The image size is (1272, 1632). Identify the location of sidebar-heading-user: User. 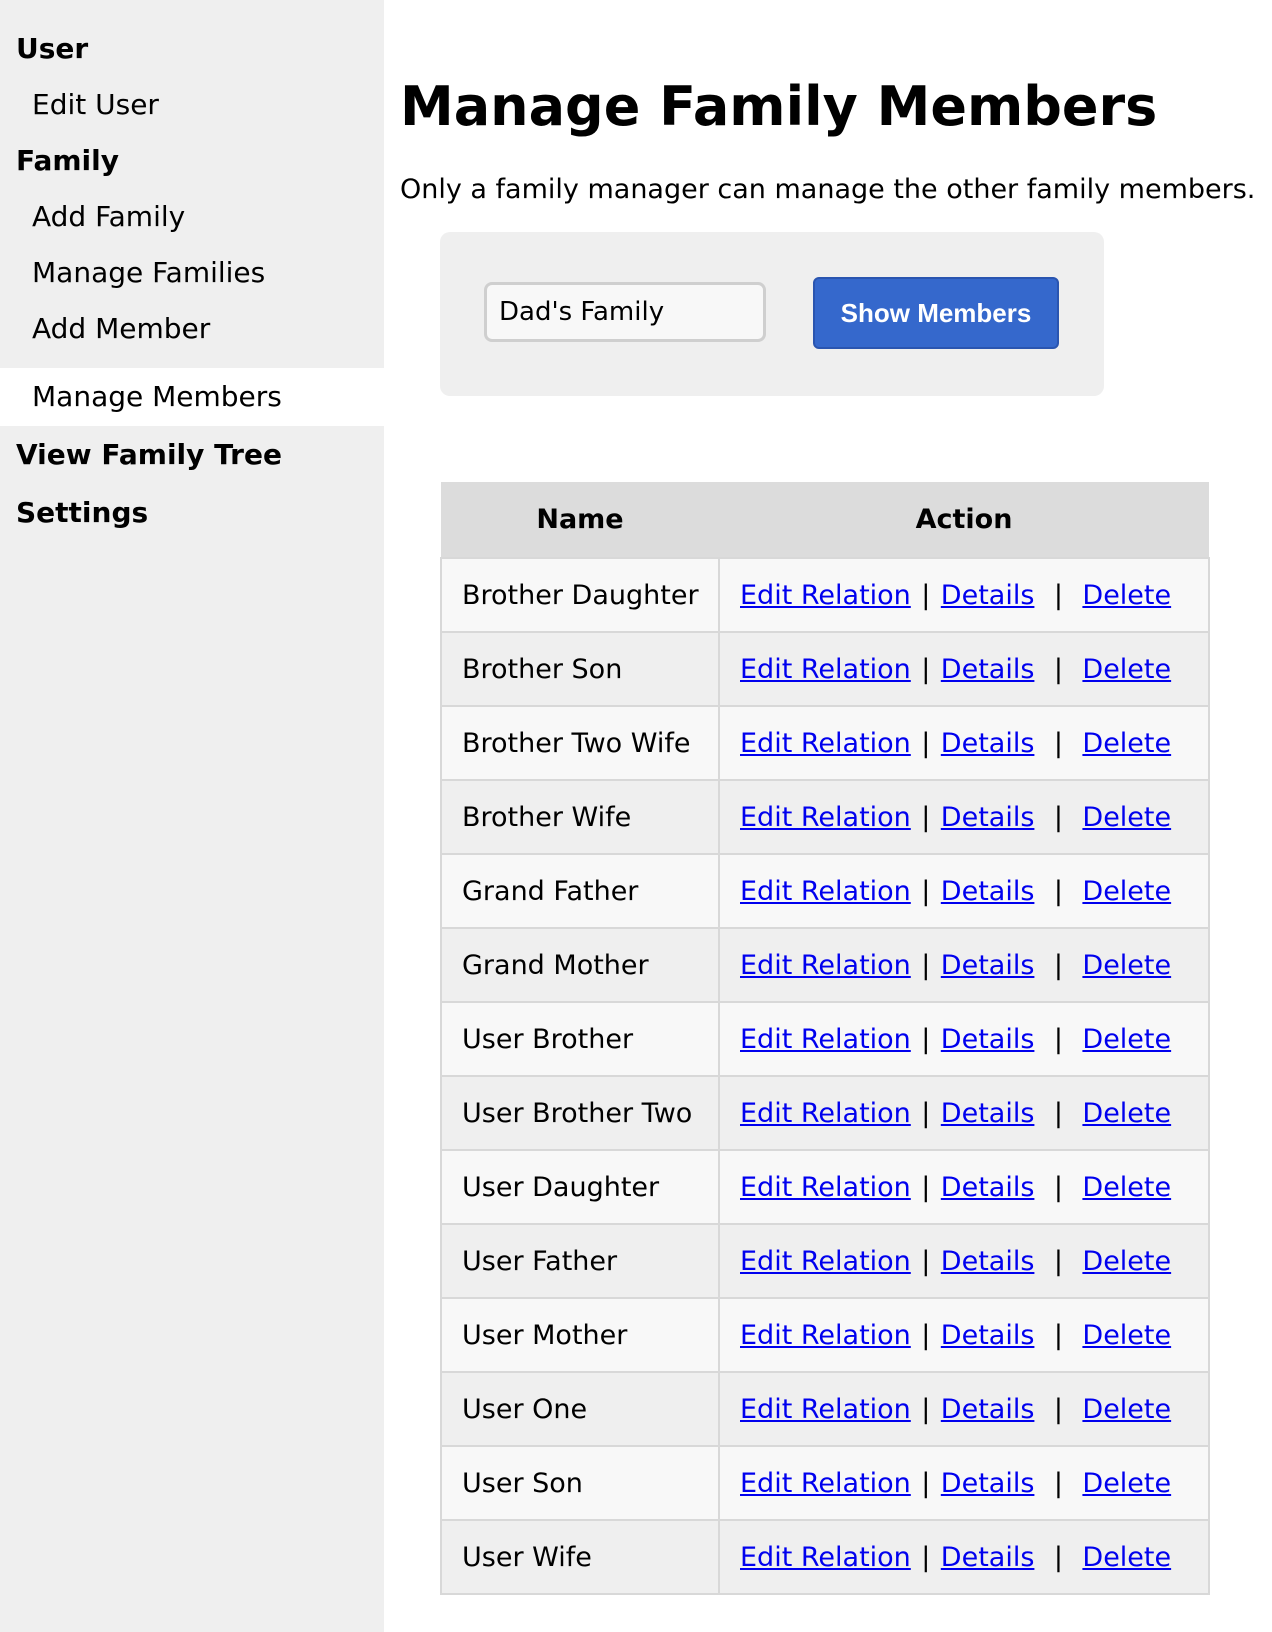
(52, 48).